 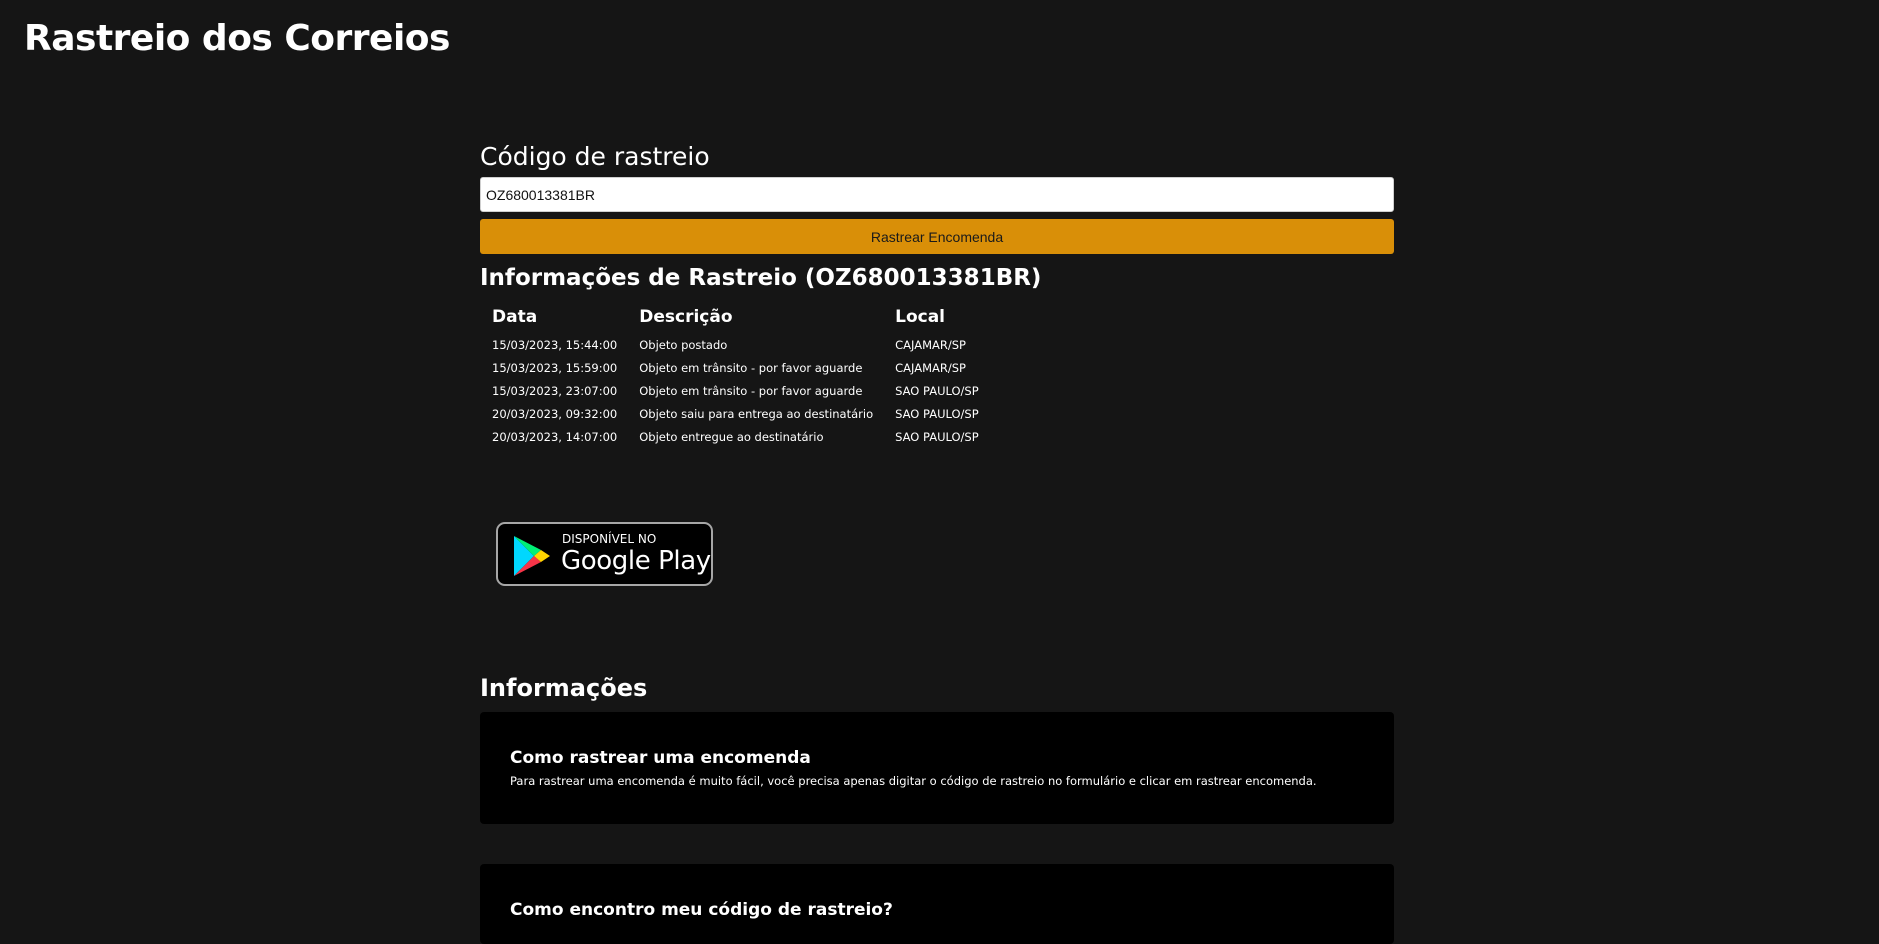 What do you see at coordinates (555, 391) in the screenshot?
I see `event-date: 15/03/2023, 23:07:00` at bounding box center [555, 391].